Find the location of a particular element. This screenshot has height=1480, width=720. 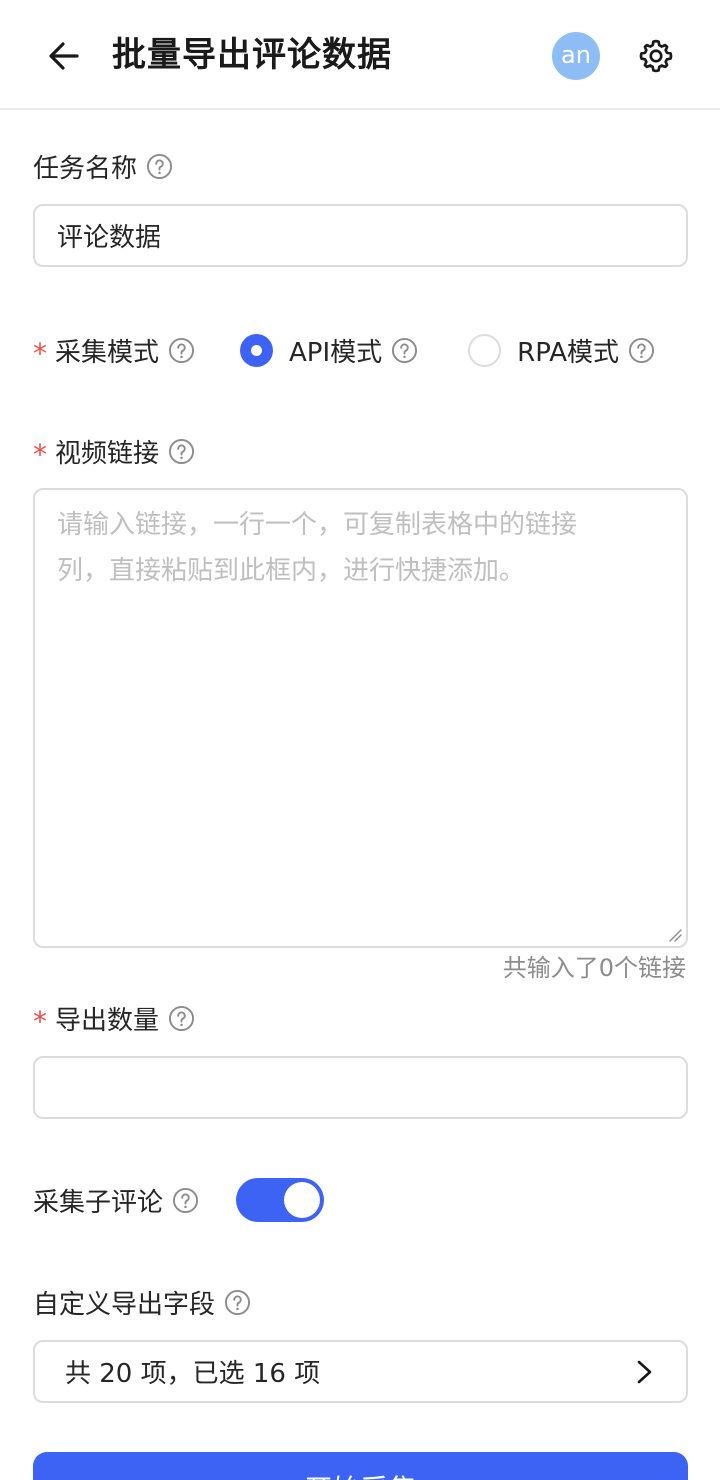

sub-comments-toggle is located at coordinates (280, 1200).